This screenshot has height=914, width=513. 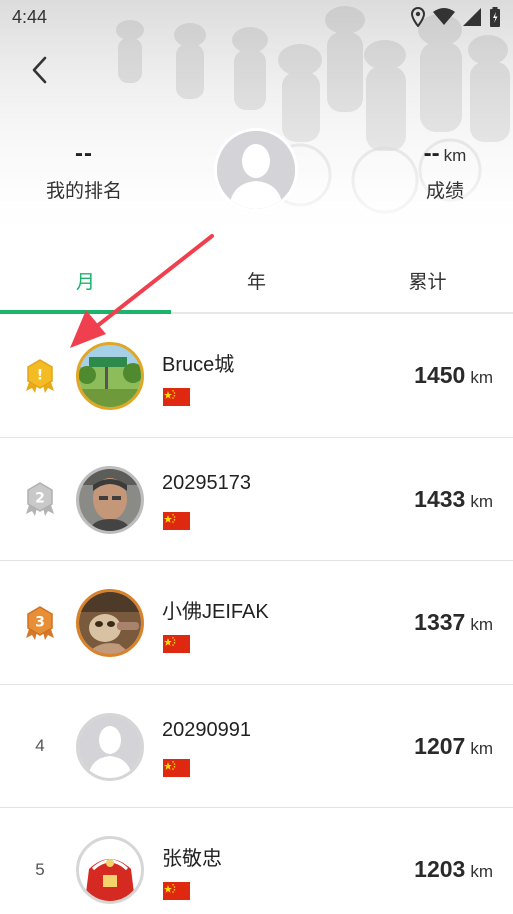 What do you see at coordinates (472, 17) in the screenshot?
I see `signal-icon` at bounding box center [472, 17].